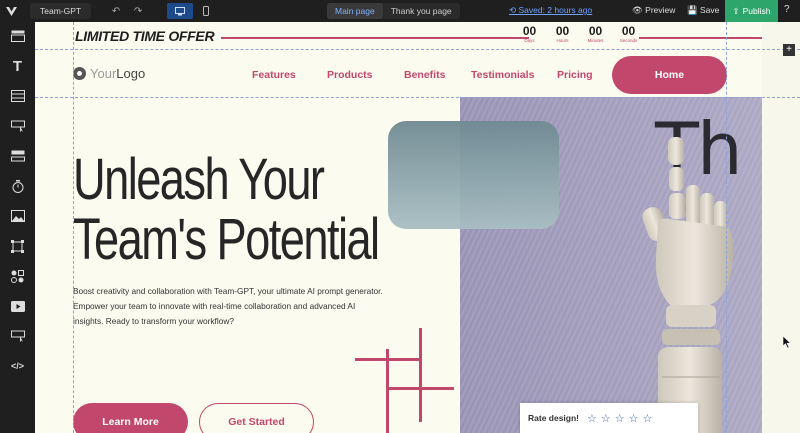  I want to click on countdown-days-label: Days, so click(529, 40).